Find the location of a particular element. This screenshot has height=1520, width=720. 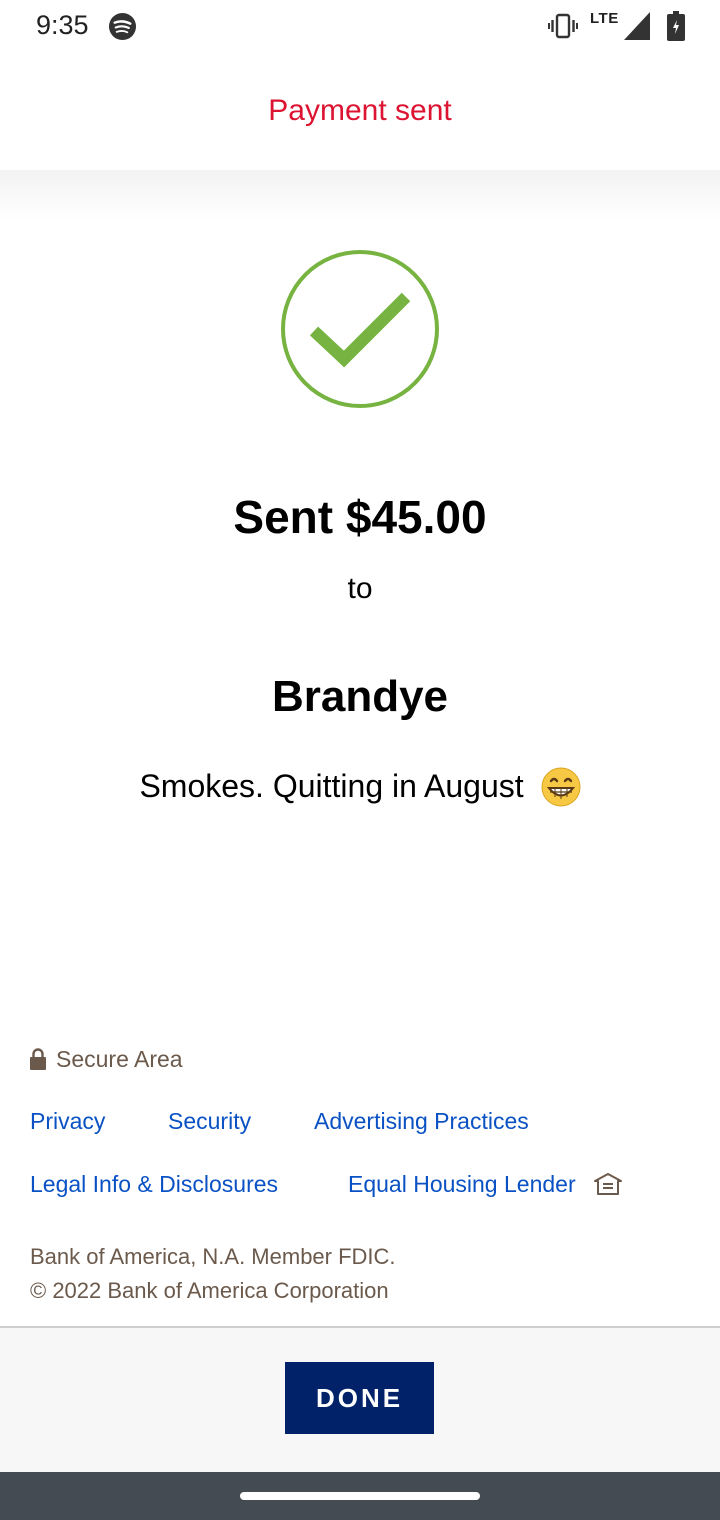

grinning-face-icon is located at coordinates (561, 787).